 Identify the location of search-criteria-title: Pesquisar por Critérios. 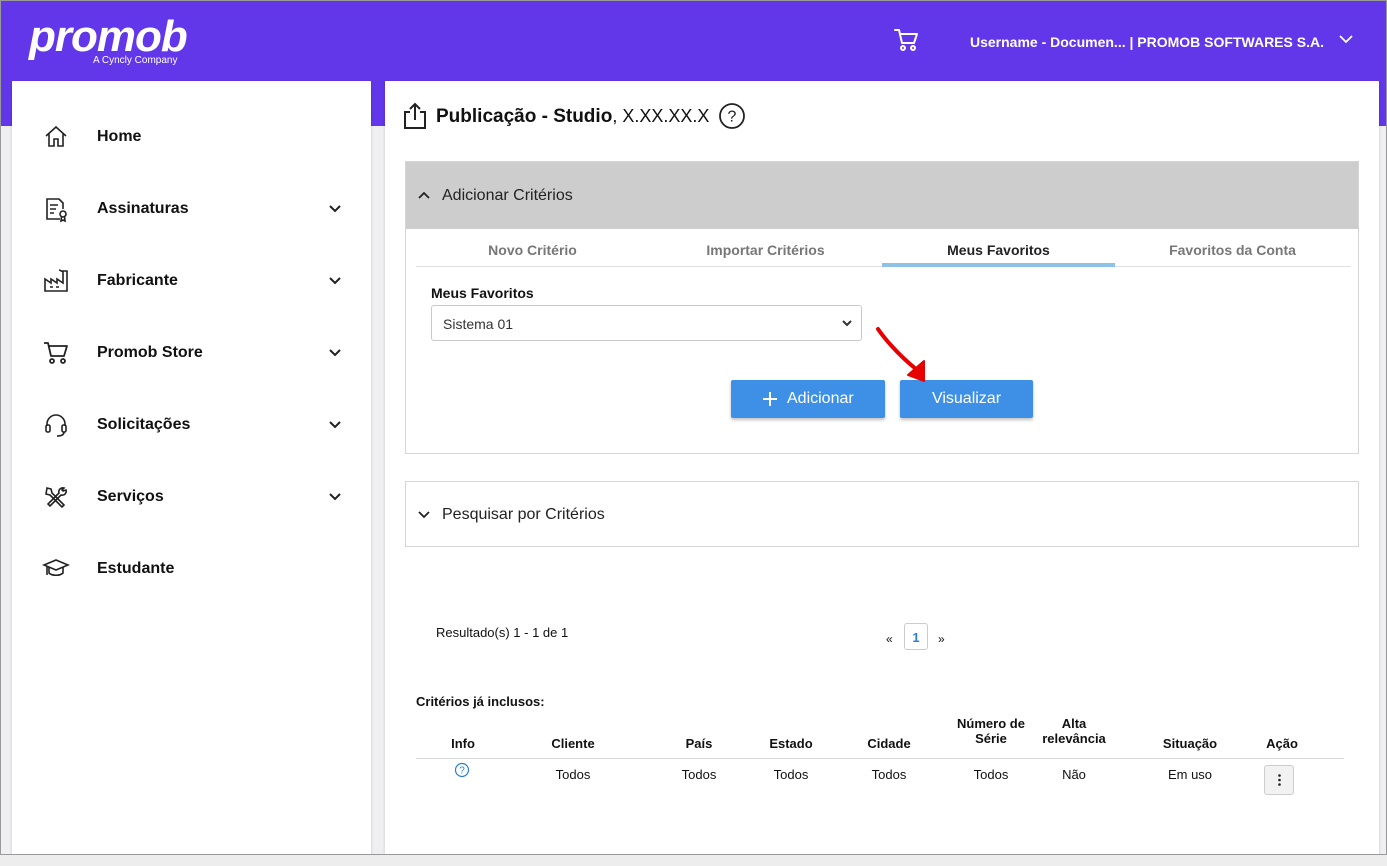
(523, 514).